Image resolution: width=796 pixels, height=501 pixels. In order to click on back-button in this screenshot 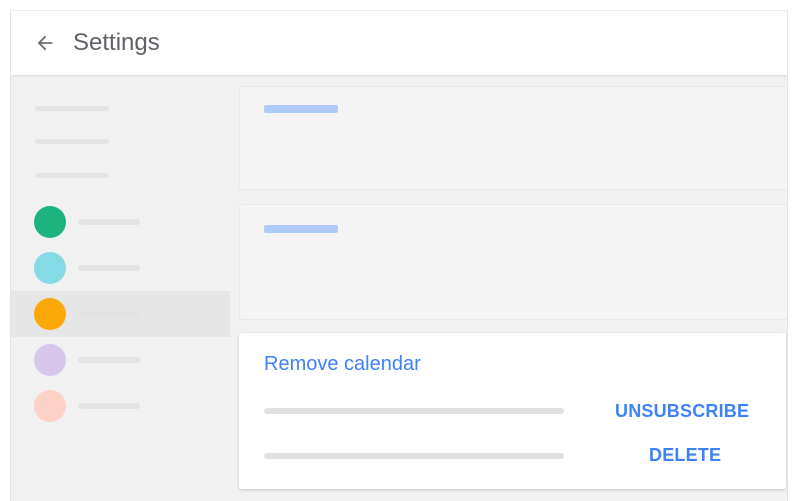, I will do `click(45, 43)`.